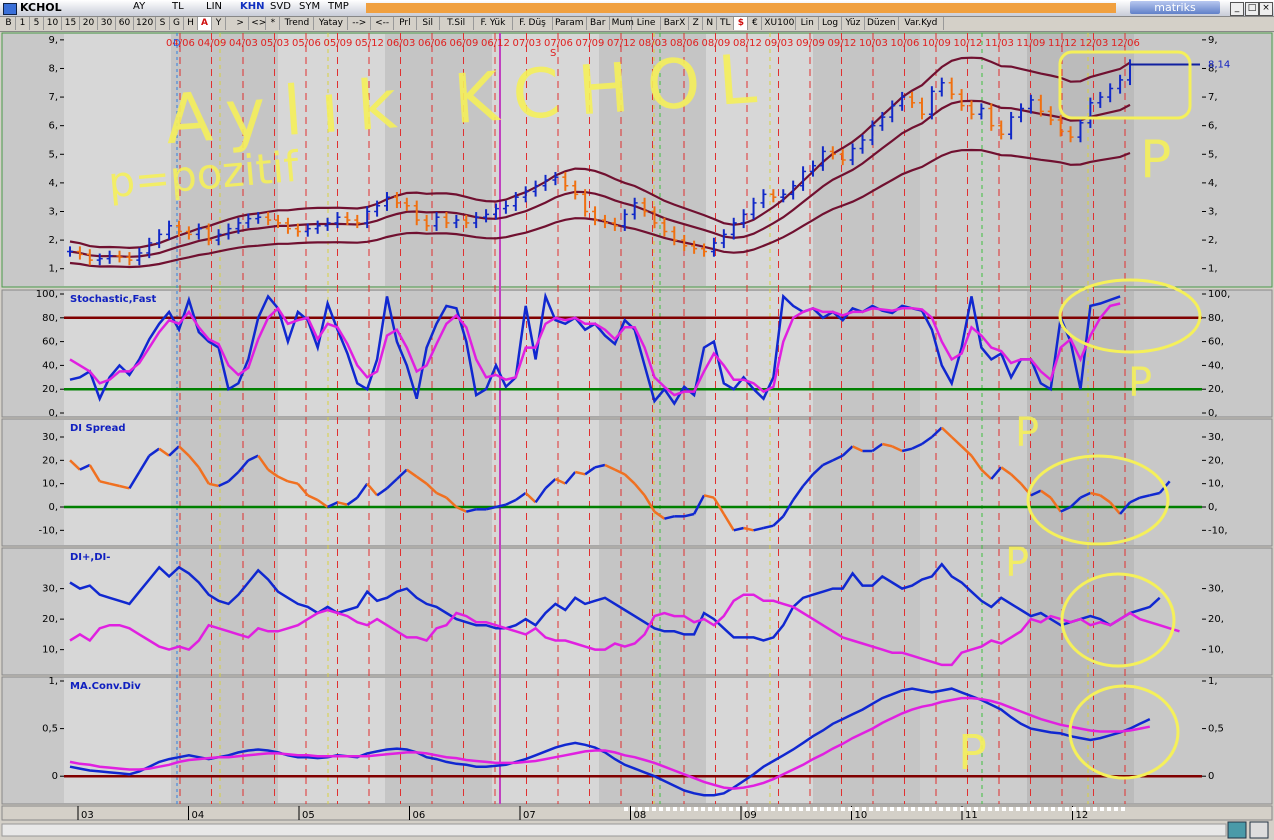 The image size is (1274, 840). What do you see at coordinates (830, 23) in the screenshot?
I see `tool-button-log: Log` at bounding box center [830, 23].